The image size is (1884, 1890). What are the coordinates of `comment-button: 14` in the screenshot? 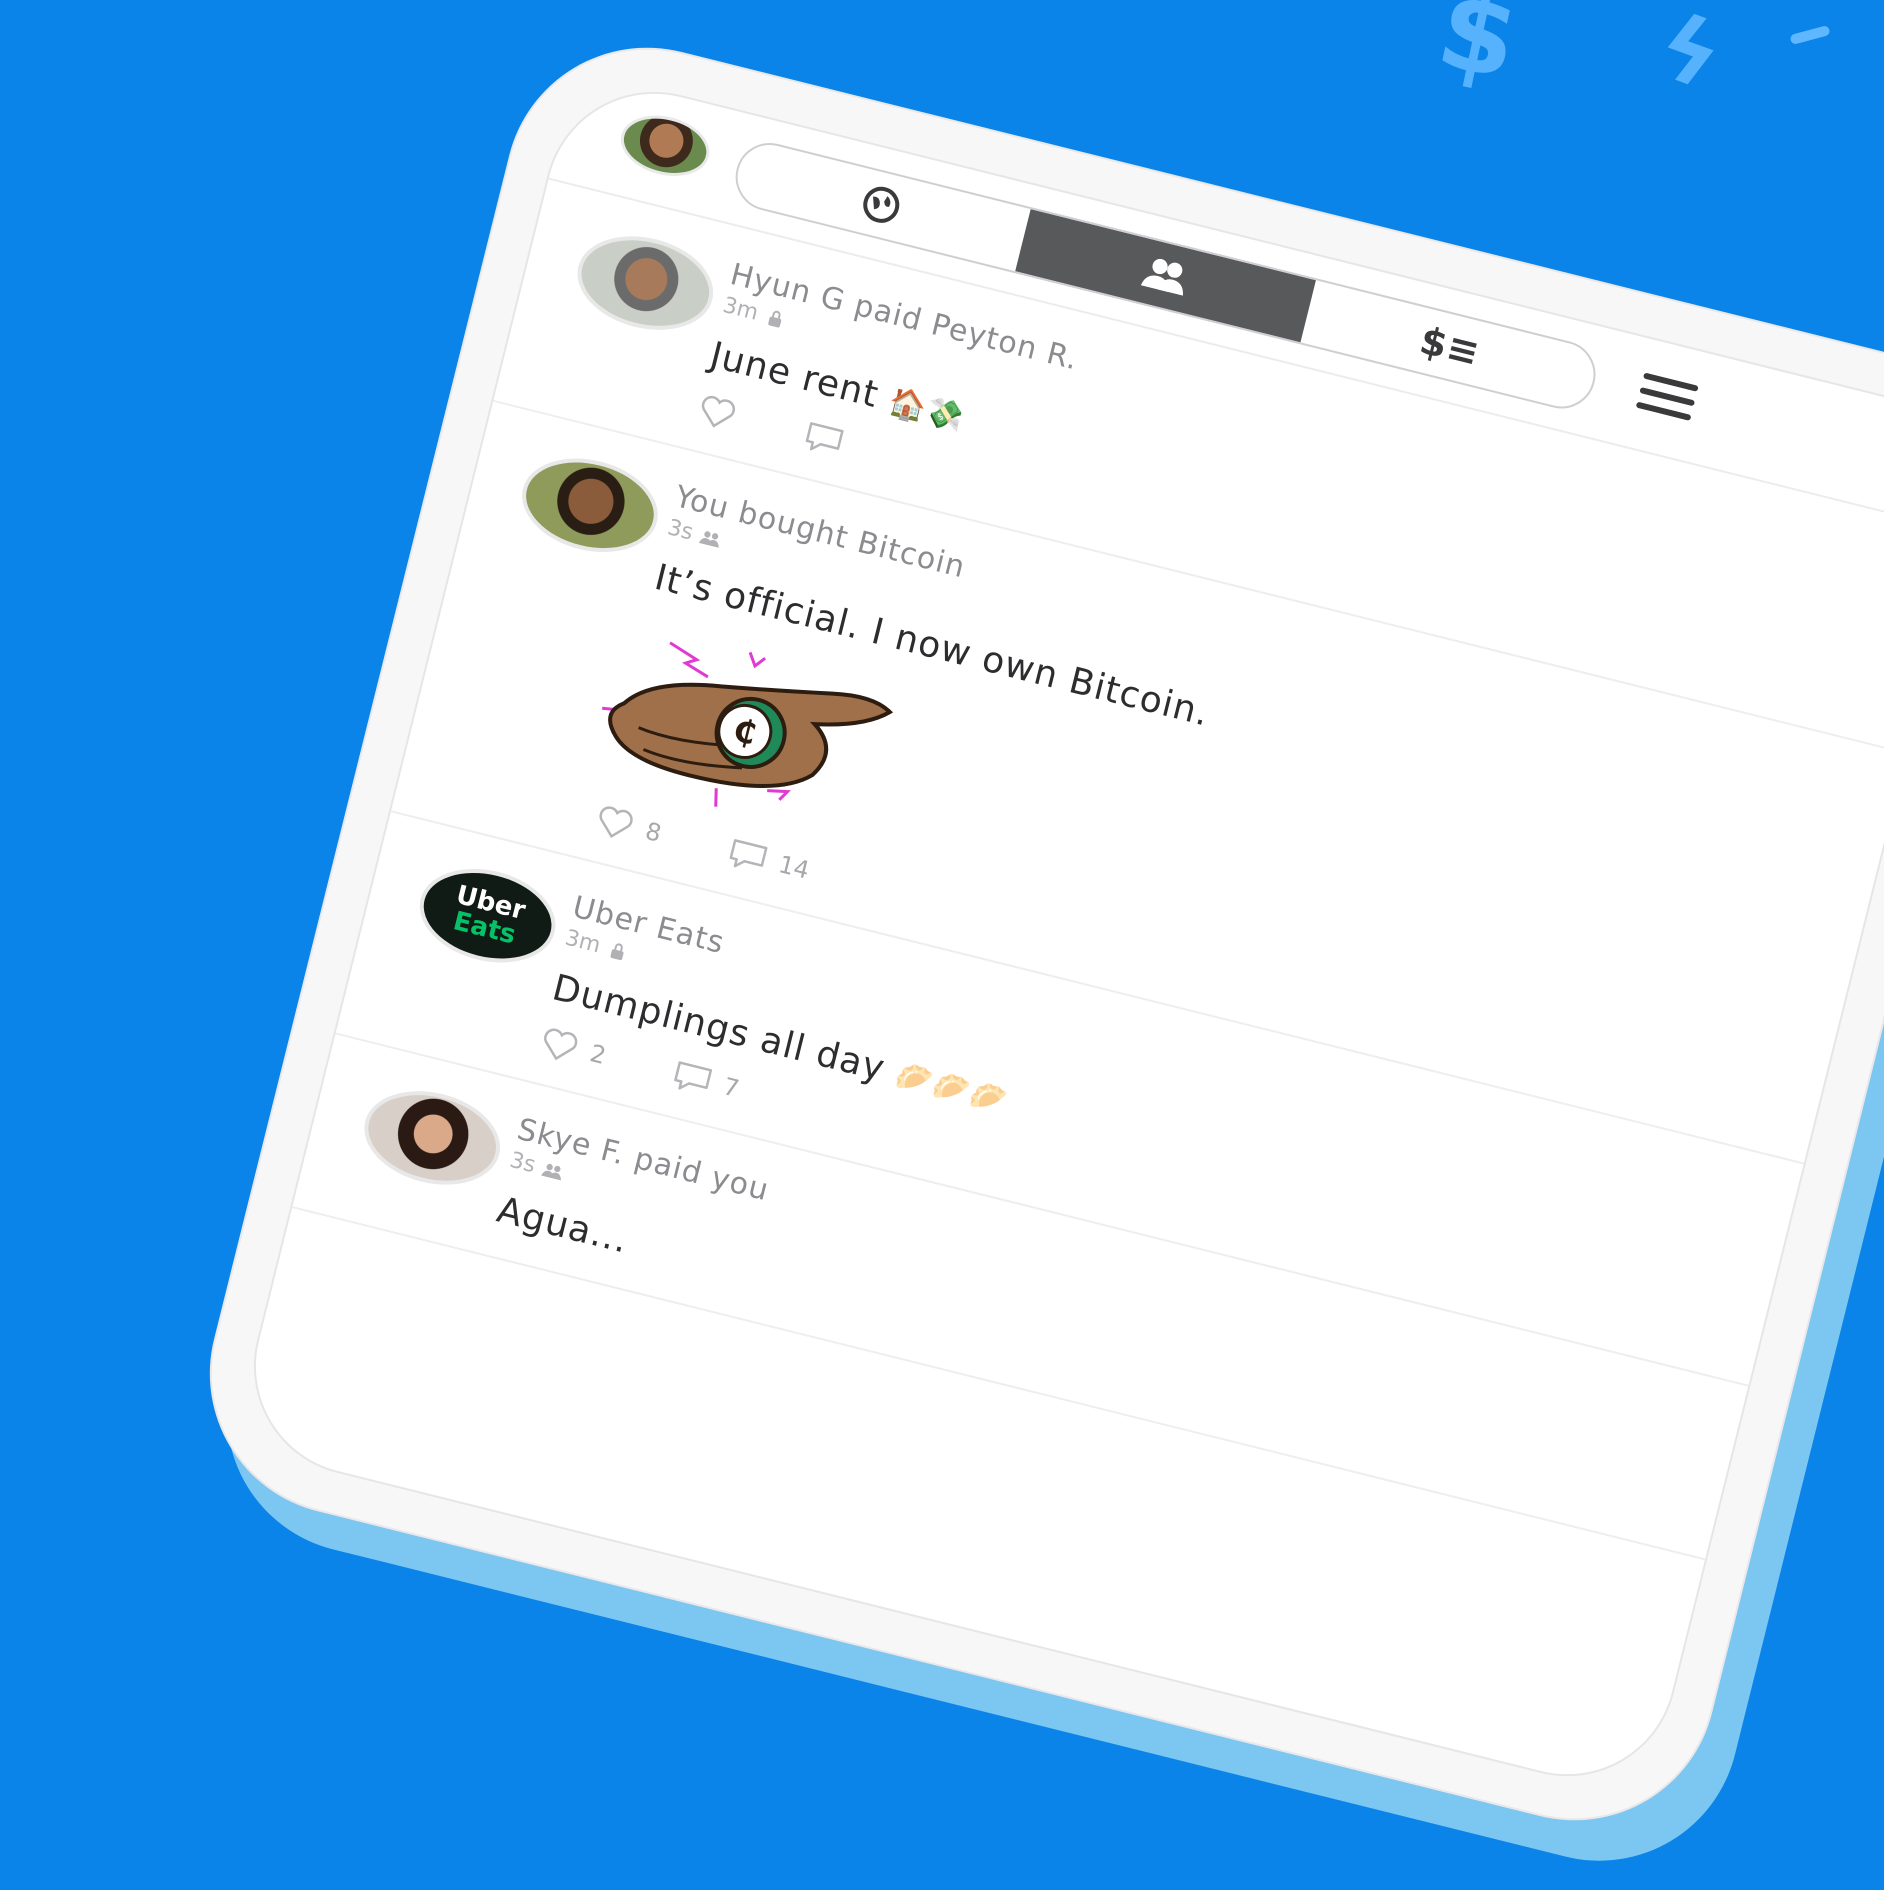 It's located at (769, 861).